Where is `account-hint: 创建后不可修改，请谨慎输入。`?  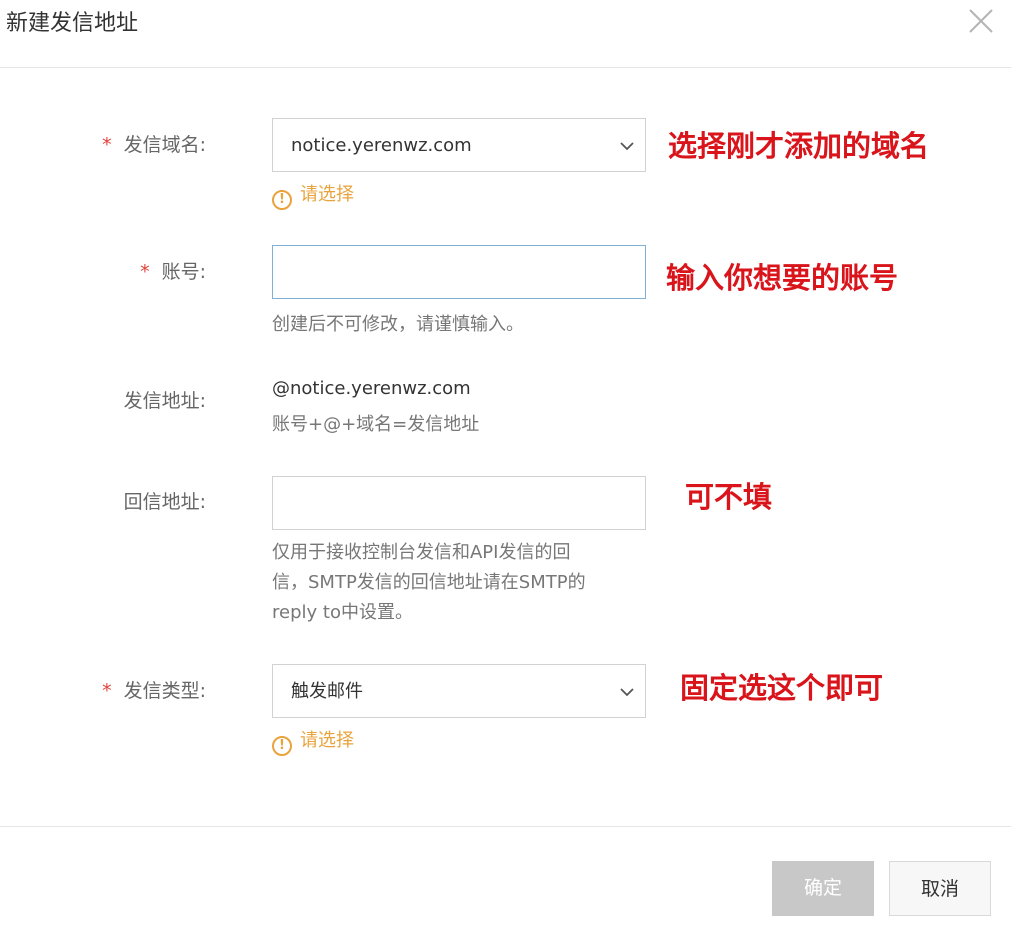
account-hint: 创建后不可修改，请谨慎输入。 is located at coordinates (398, 324).